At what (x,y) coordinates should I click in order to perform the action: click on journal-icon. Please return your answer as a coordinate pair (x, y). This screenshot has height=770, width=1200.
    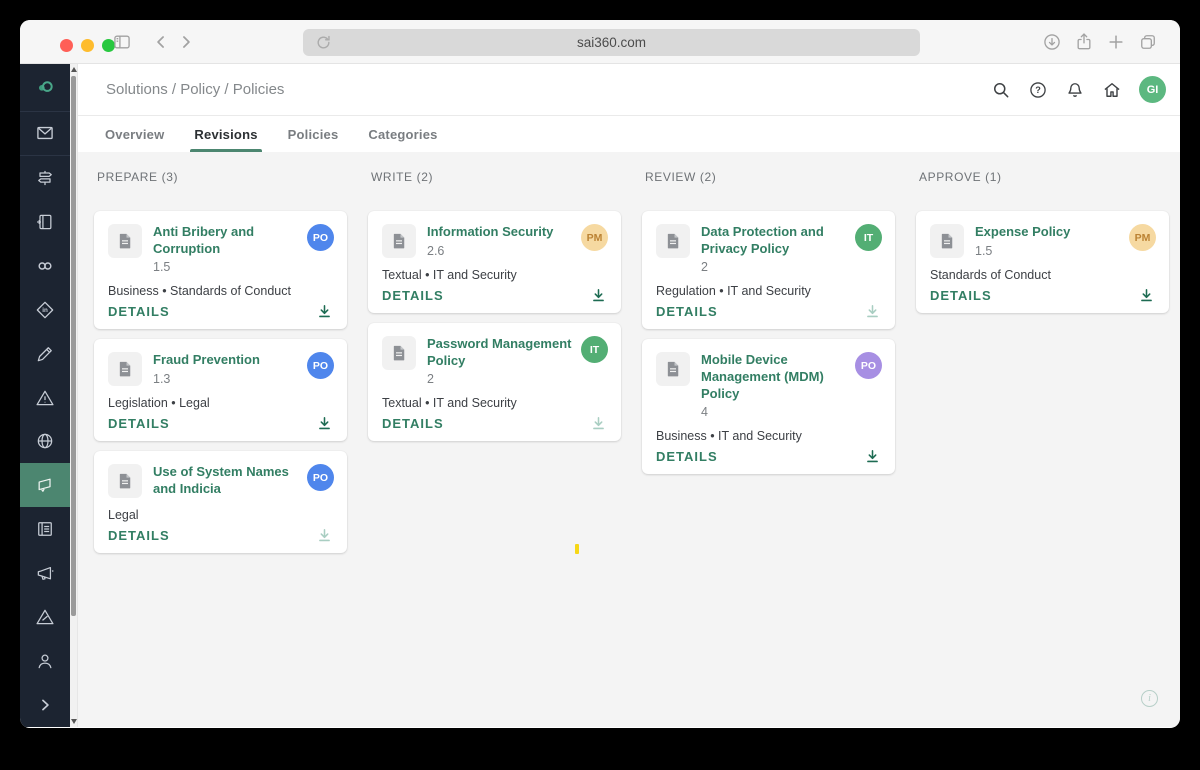
    Looking at the image, I should click on (45, 222).